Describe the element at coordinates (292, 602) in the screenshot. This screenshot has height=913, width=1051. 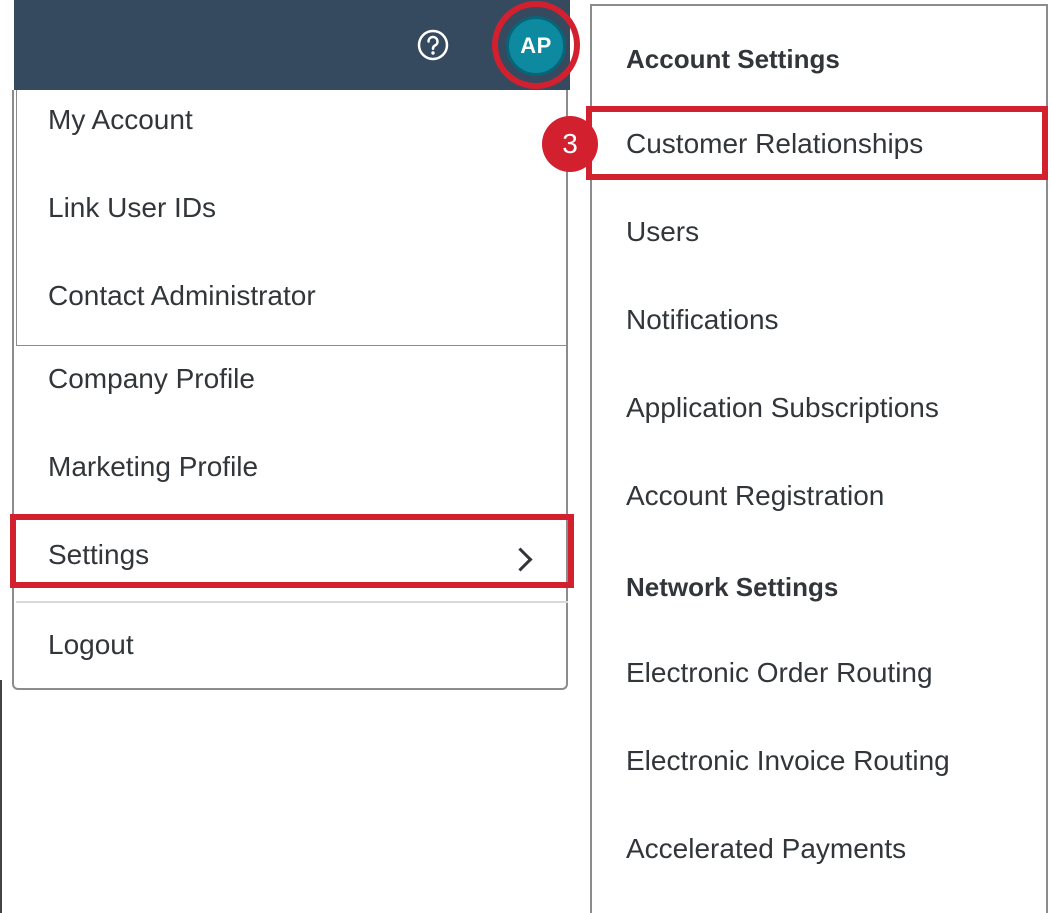
I see `menu-divider` at that location.